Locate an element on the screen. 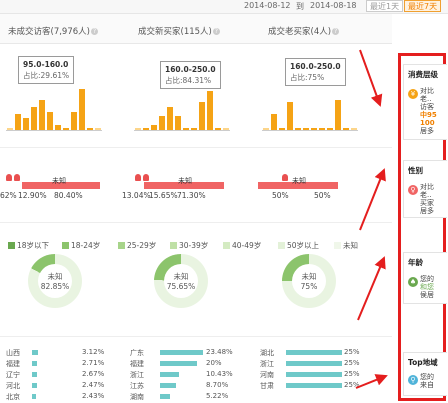  card-line: 居多 is located at coordinates (427, 211).